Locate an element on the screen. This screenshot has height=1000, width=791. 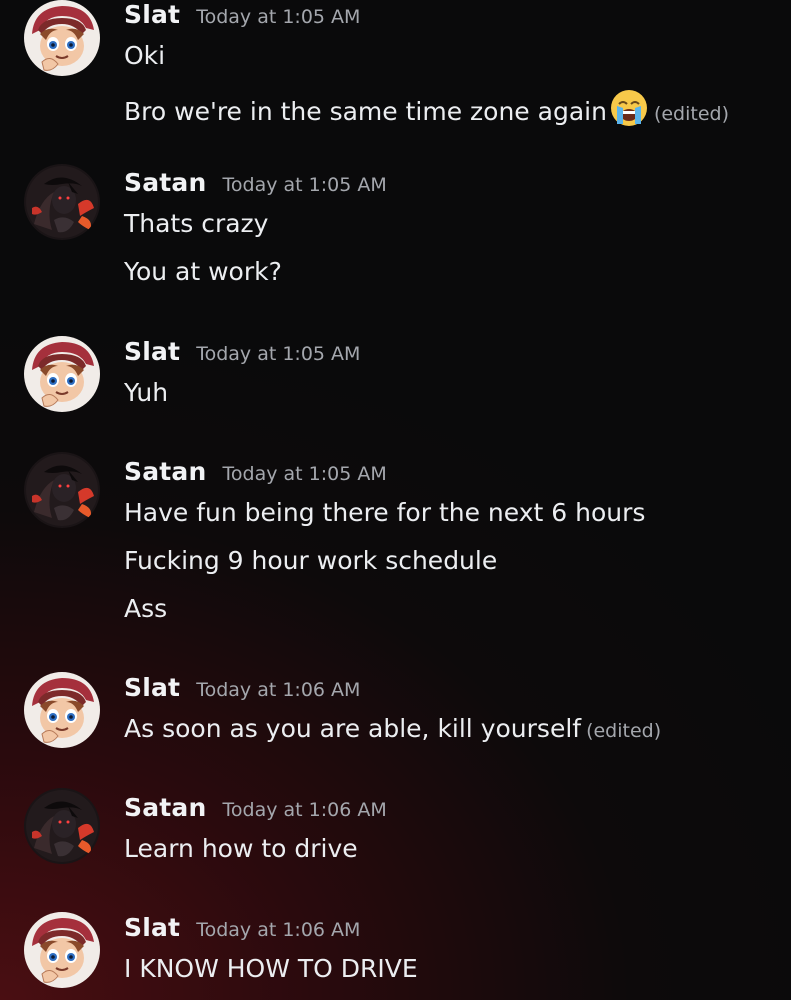
message-line: Yuh is located at coordinates (146, 393).